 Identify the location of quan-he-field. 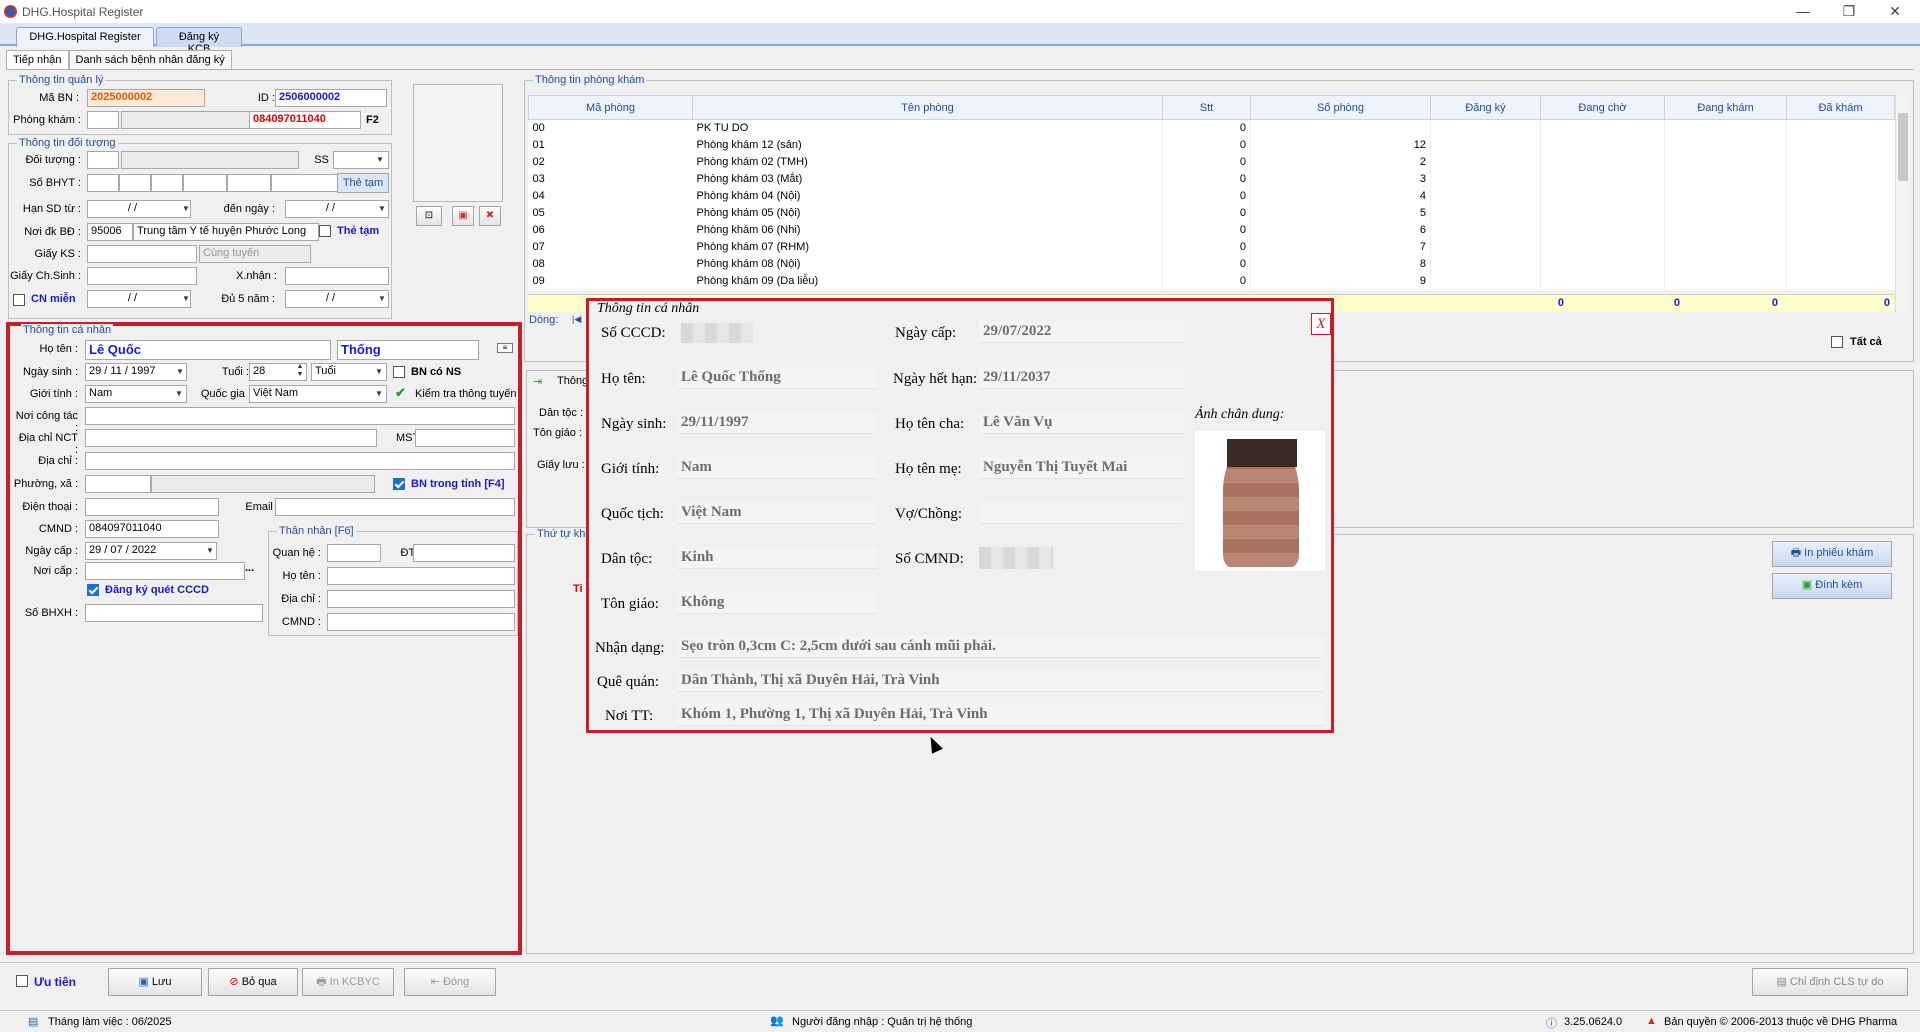
(354, 553).